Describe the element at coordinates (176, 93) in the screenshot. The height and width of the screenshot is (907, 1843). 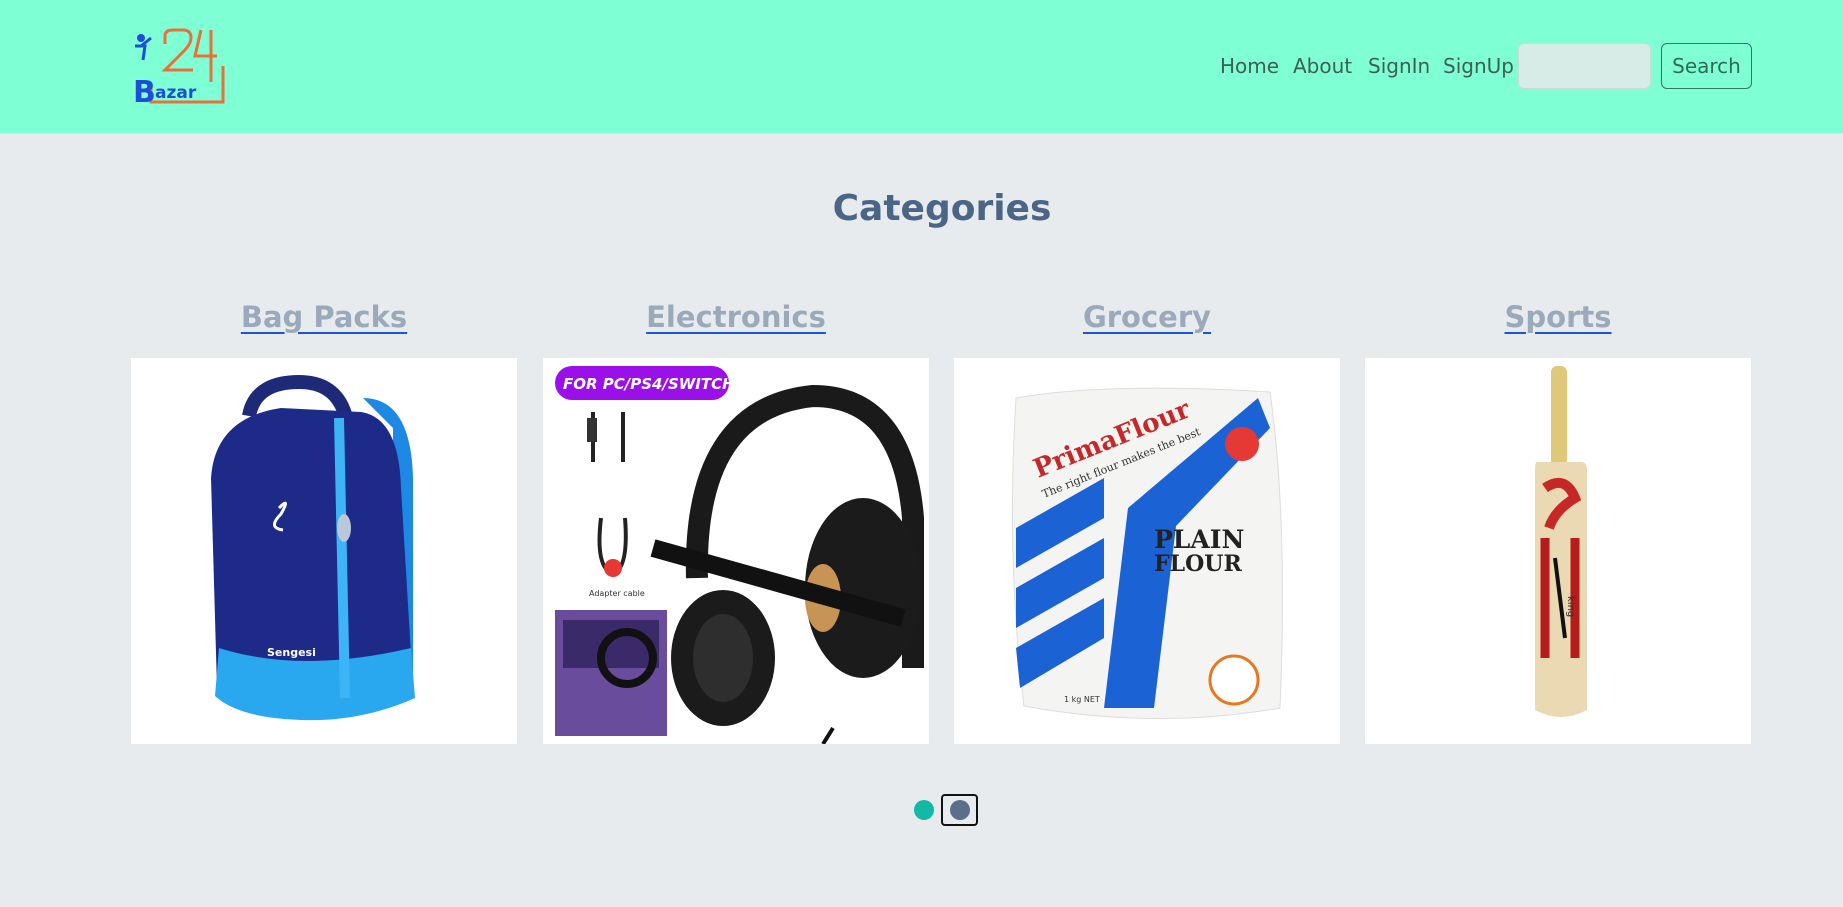
I see `svg-text: azar` at that location.